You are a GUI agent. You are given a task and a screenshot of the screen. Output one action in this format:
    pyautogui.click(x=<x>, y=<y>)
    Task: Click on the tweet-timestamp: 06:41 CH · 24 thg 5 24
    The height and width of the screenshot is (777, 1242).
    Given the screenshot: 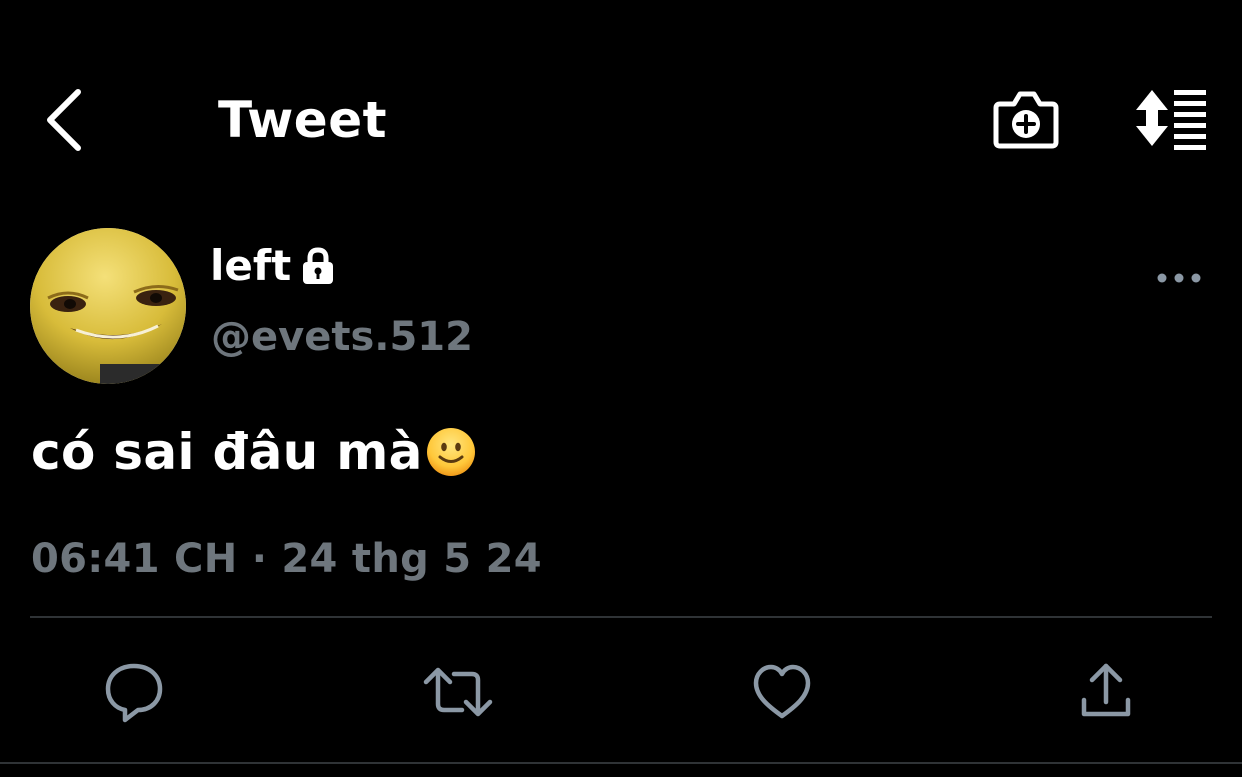 What is the action you would take?
    pyautogui.click(x=286, y=559)
    